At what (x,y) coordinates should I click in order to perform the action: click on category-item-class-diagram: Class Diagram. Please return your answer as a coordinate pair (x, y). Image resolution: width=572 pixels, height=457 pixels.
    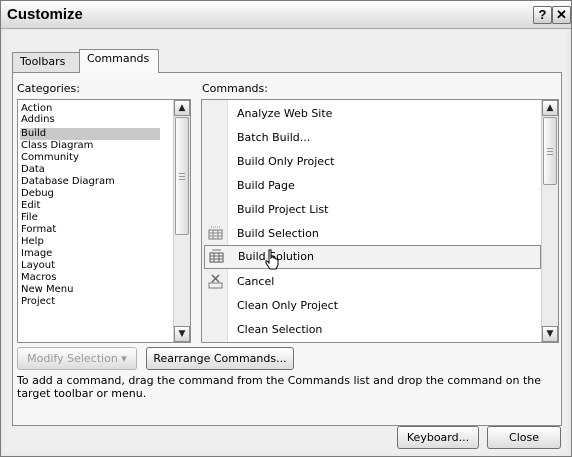
    Looking at the image, I should click on (90, 146).